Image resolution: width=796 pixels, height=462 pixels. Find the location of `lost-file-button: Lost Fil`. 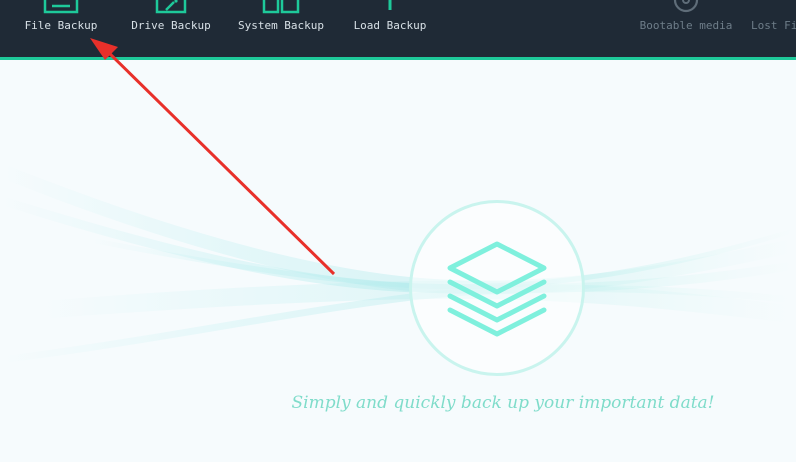

lost-file-button: Lost Fil is located at coordinates (772, 28).